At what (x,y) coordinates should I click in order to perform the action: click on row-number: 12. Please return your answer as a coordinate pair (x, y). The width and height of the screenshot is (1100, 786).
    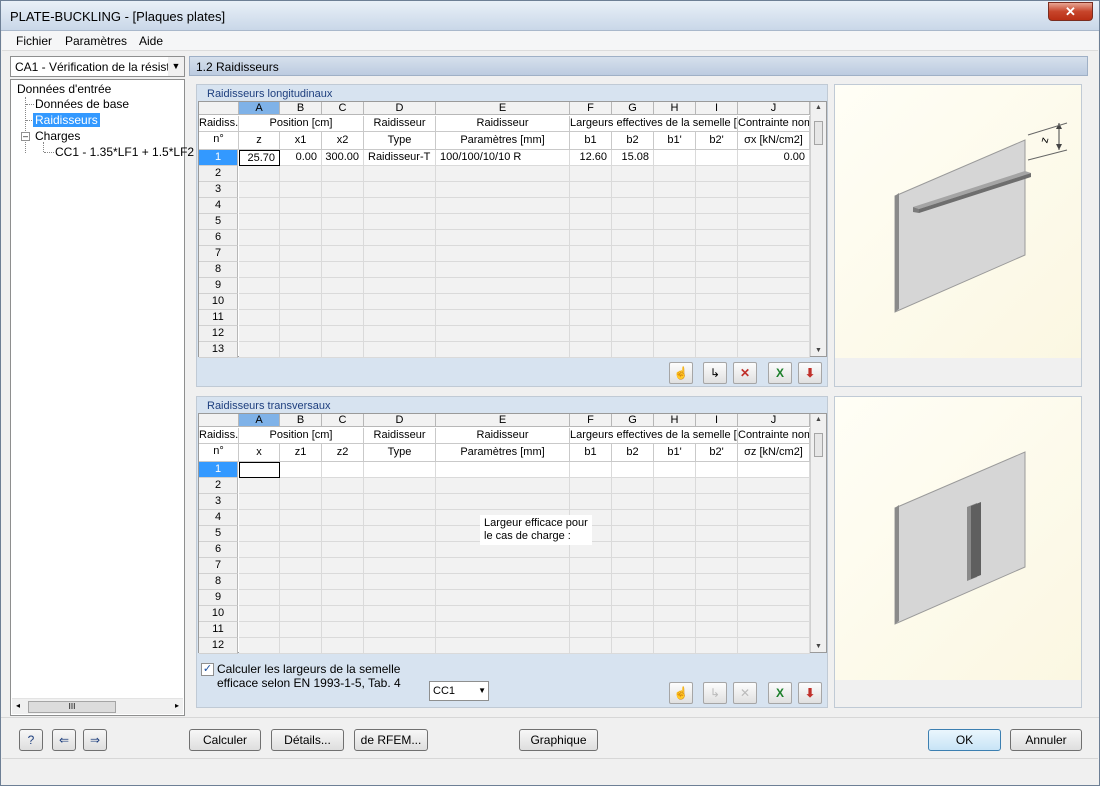
    Looking at the image, I should click on (218, 334).